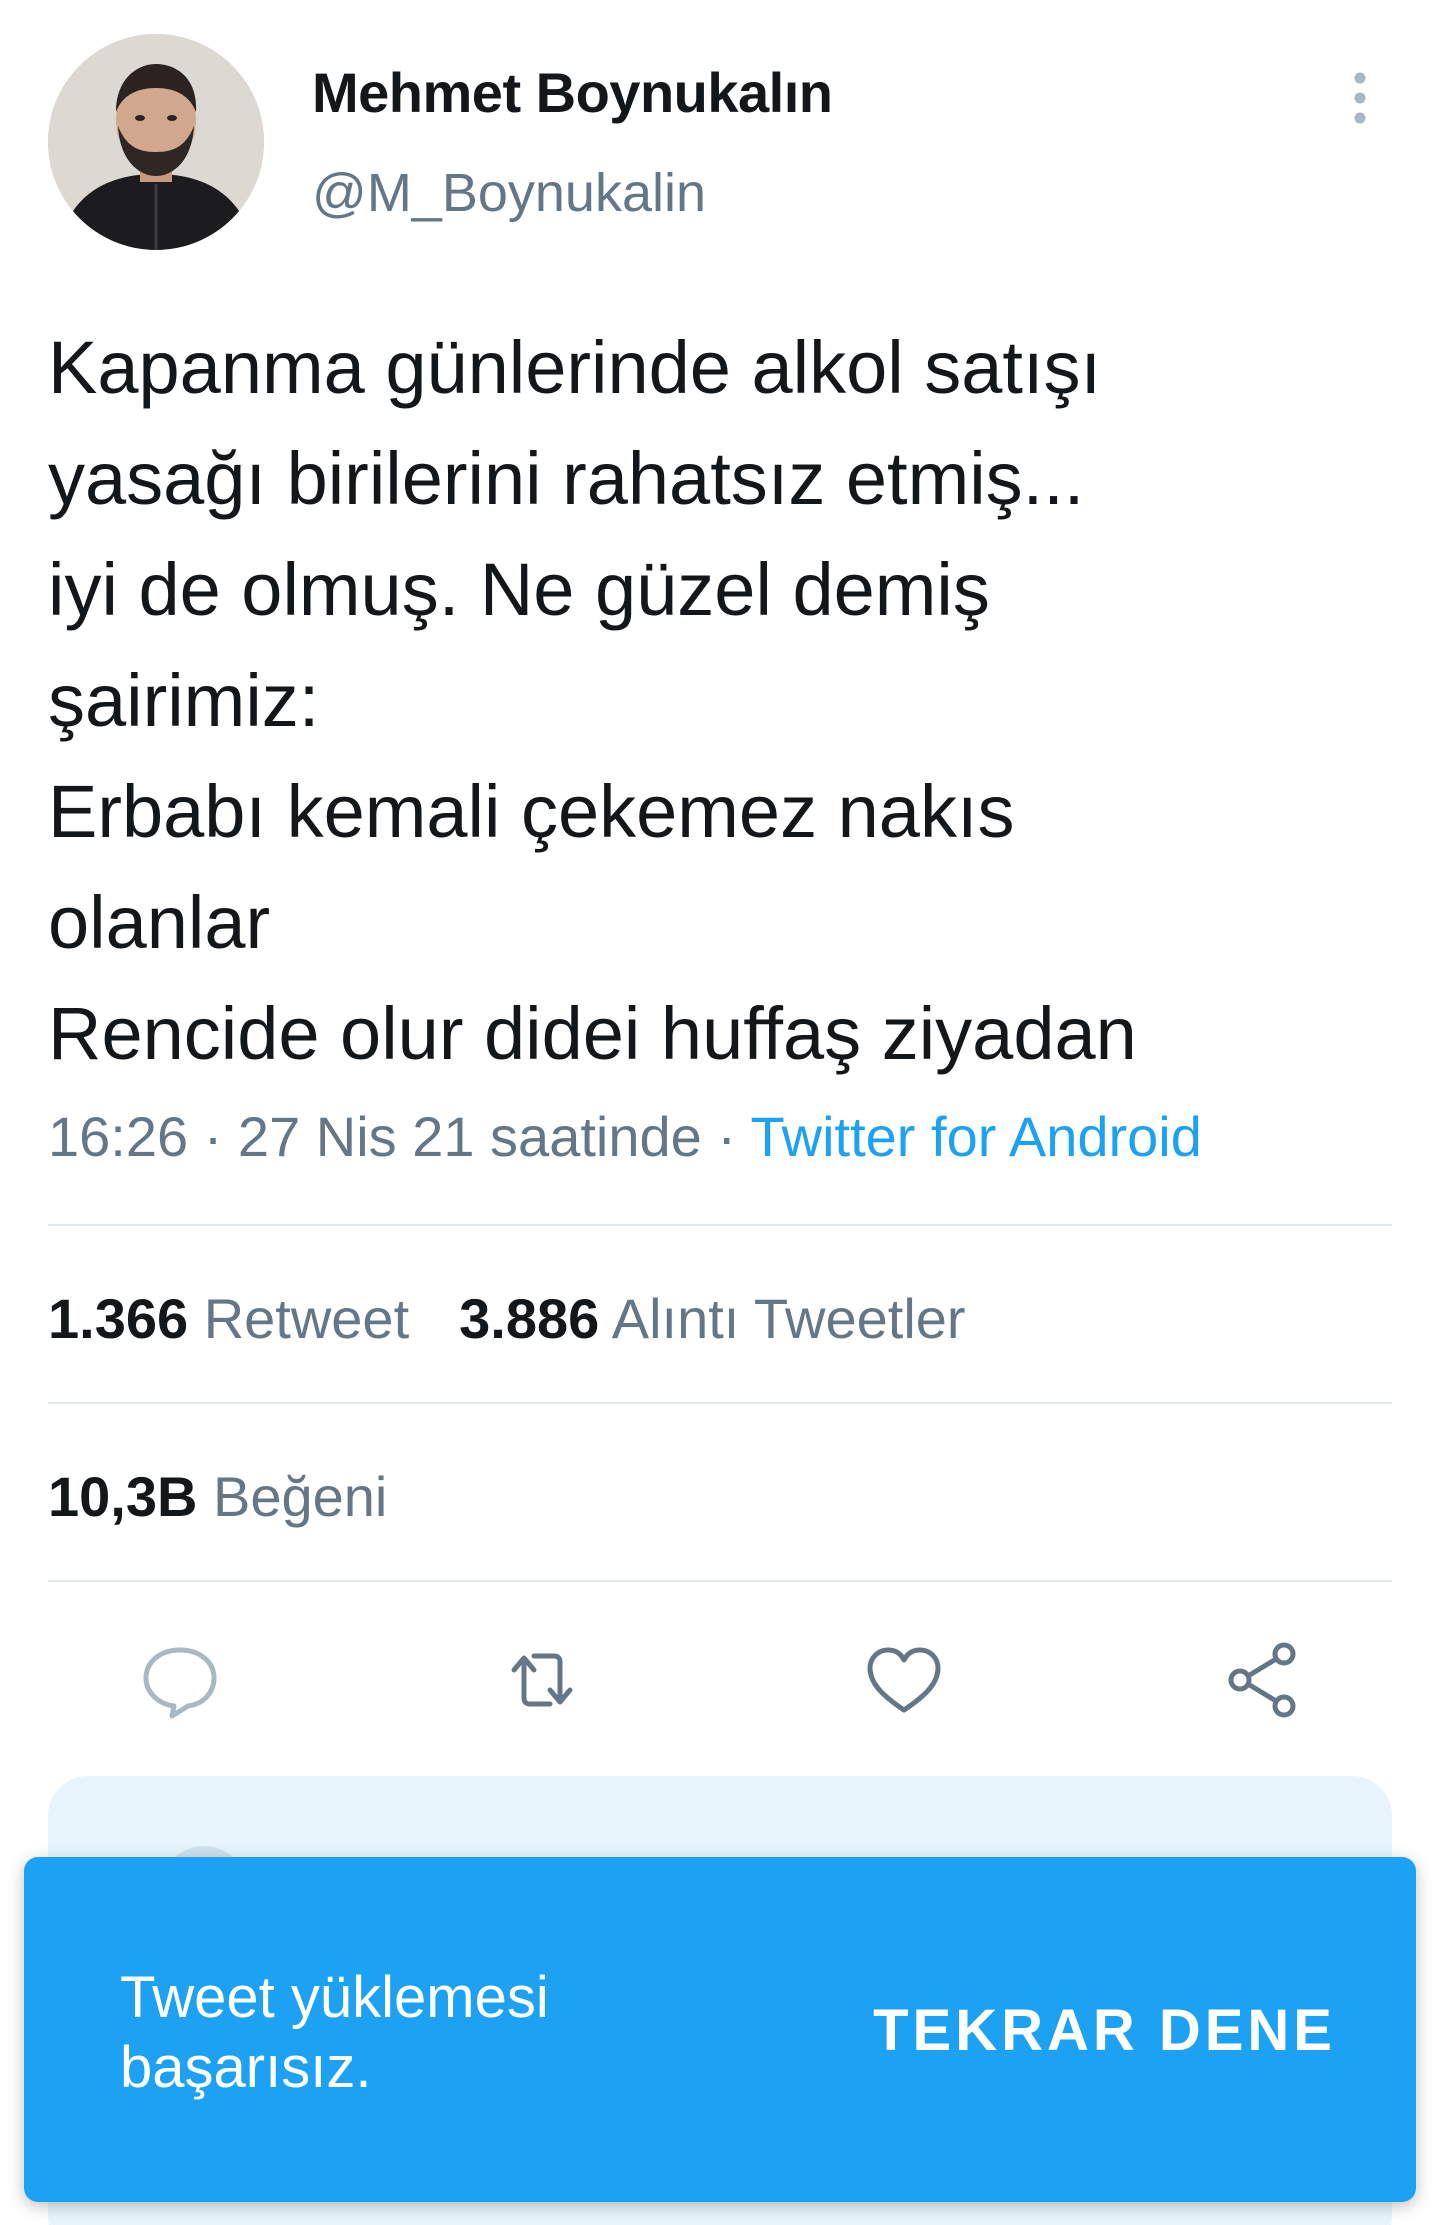 The width and height of the screenshot is (1440, 2225). I want to click on tweet-time: 16:26, so click(118, 1136).